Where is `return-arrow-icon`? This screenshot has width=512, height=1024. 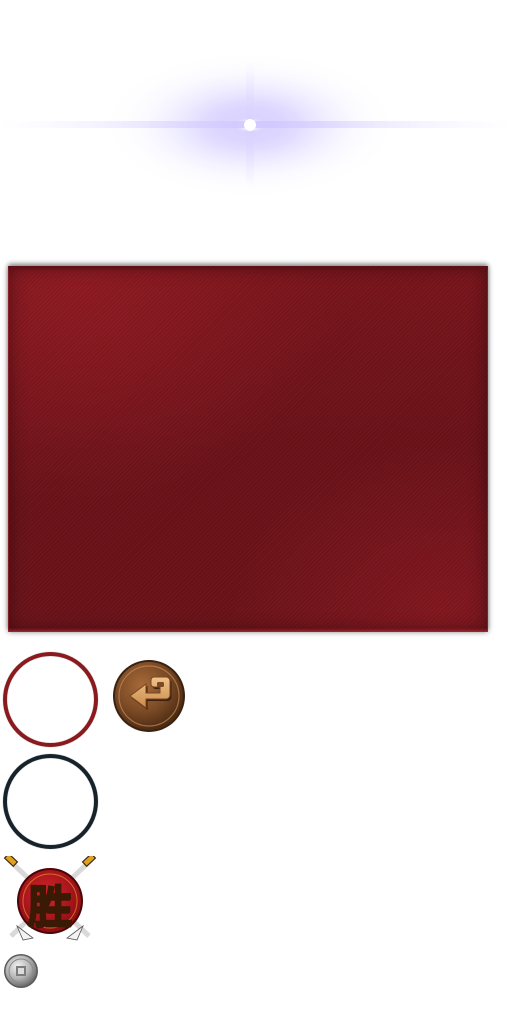 return-arrow-icon is located at coordinates (149, 696).